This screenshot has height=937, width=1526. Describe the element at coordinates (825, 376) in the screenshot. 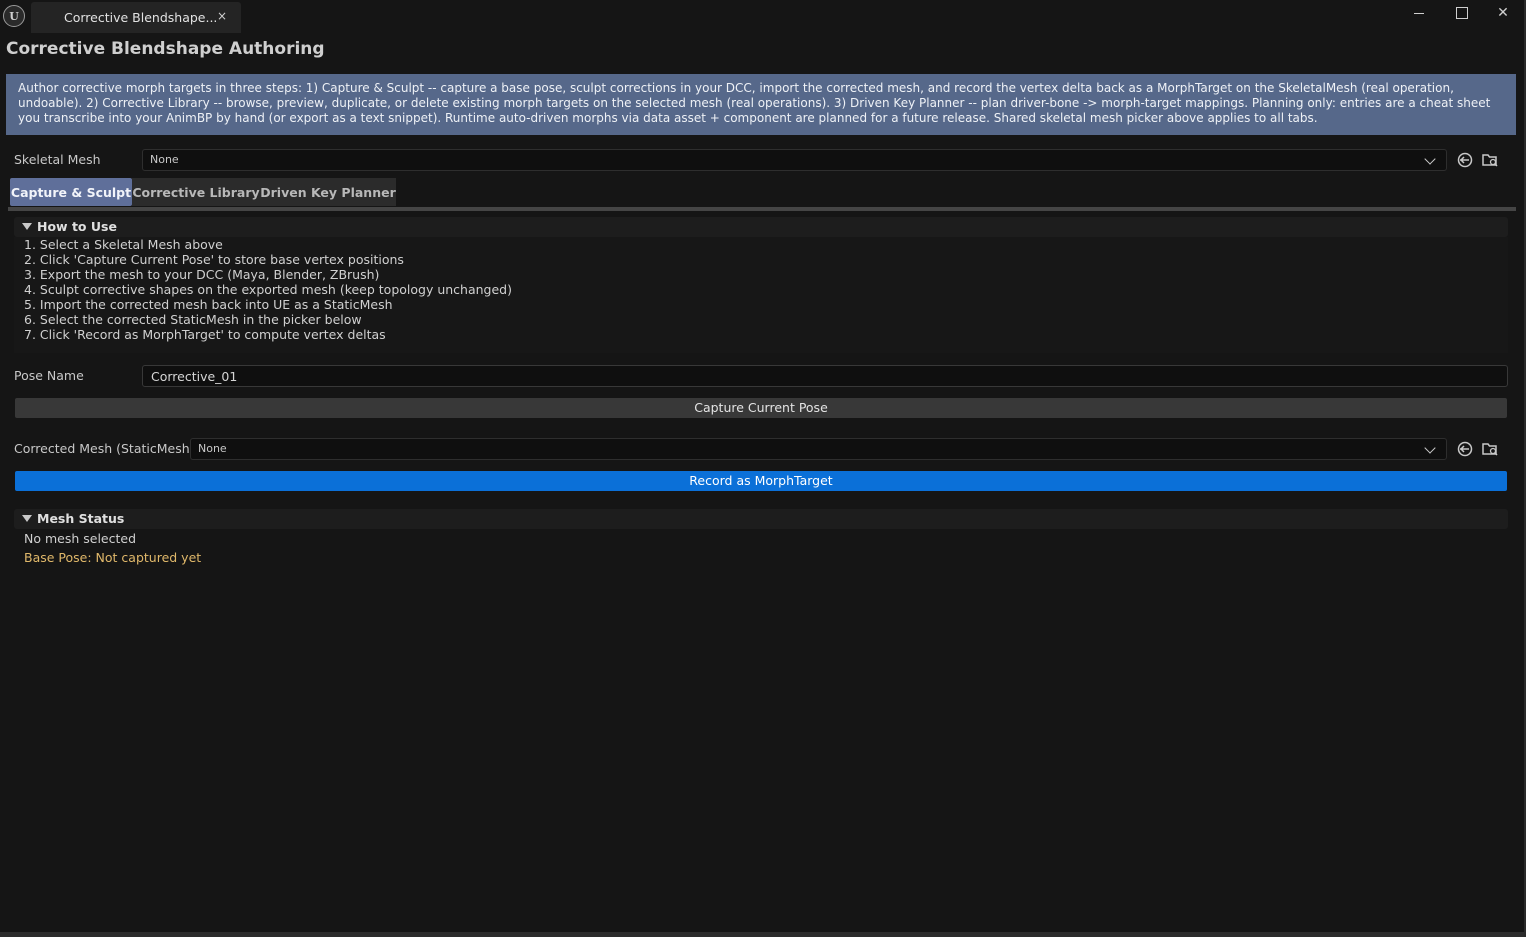

I see `pose-name-input: Corrective_01` at that location.